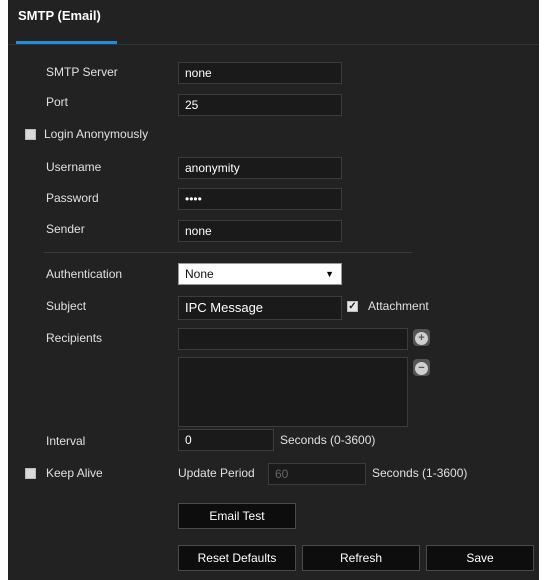  I want to click on sender-label: Sender, so click(65, 229).